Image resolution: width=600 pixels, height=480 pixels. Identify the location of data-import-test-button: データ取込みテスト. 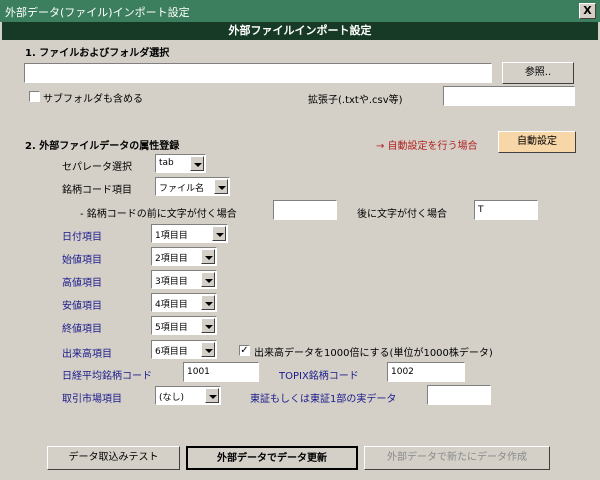
(113, 458).